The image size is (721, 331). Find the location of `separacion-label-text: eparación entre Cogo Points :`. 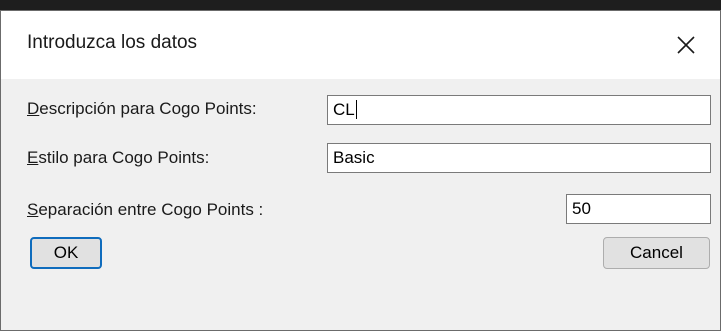

separacion-label-text: eparación entre Cogo Points : is located at coordinates (151, 209).